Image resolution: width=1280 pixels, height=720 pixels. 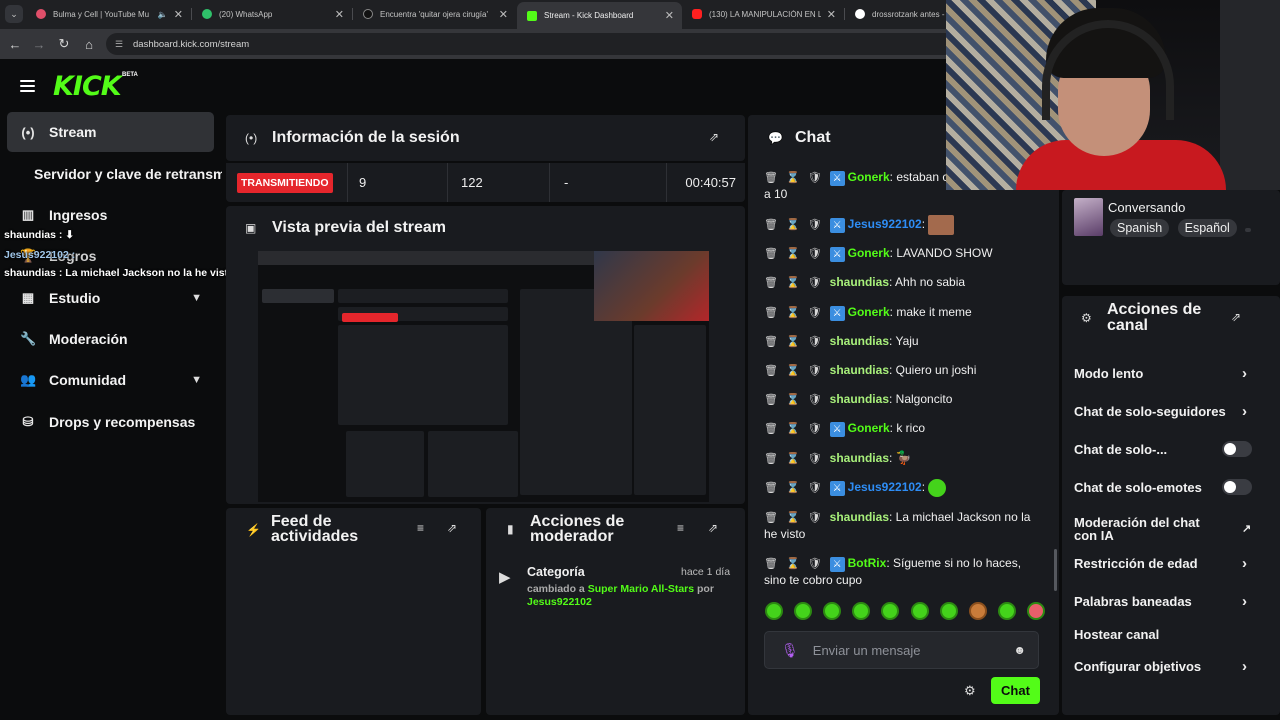 I want to click on followers-count: 122, so click(x=498, y=182).